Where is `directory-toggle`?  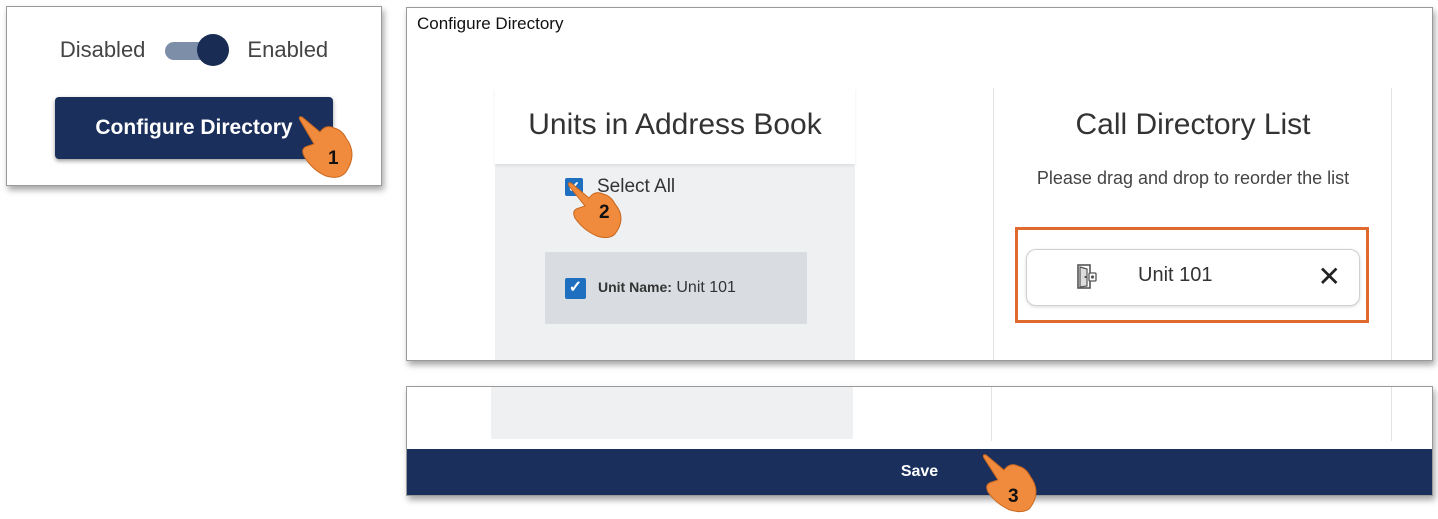 directory-toggle is located at coordinates (197, 50).